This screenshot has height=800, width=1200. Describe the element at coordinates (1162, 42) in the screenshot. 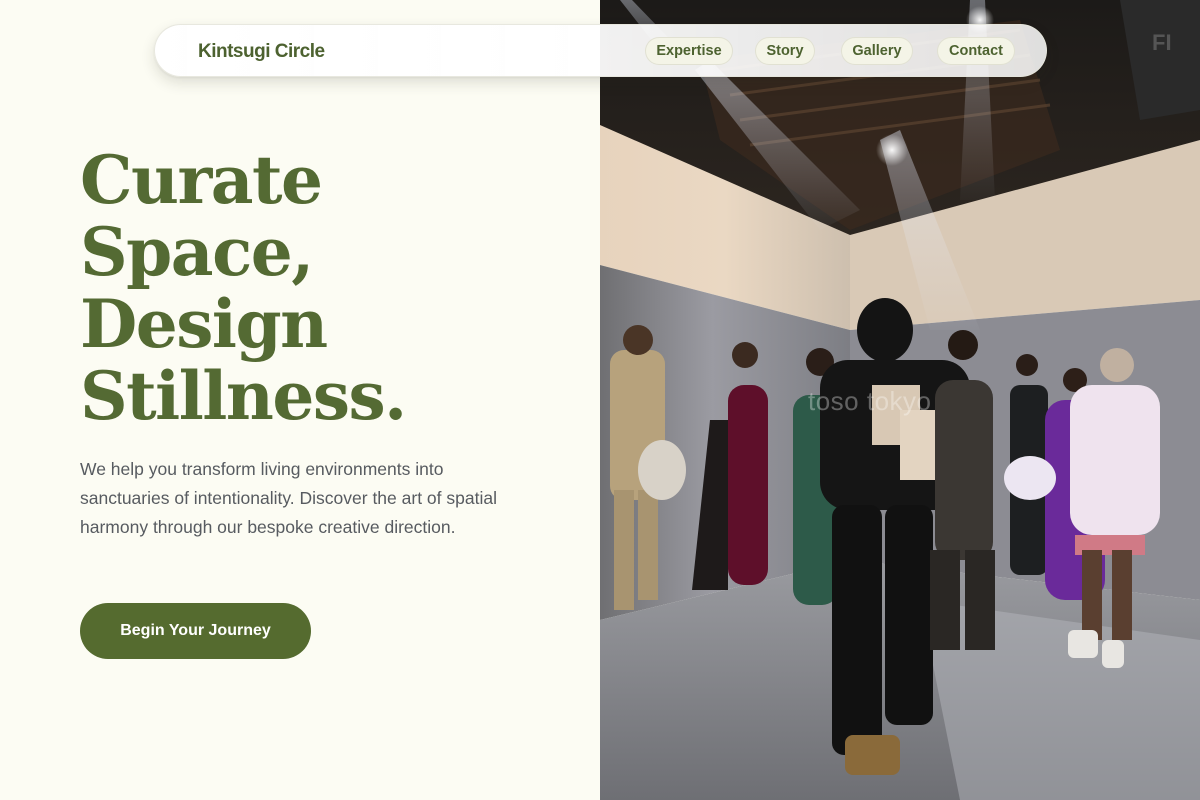

I see `svg-text: FI` at that location.